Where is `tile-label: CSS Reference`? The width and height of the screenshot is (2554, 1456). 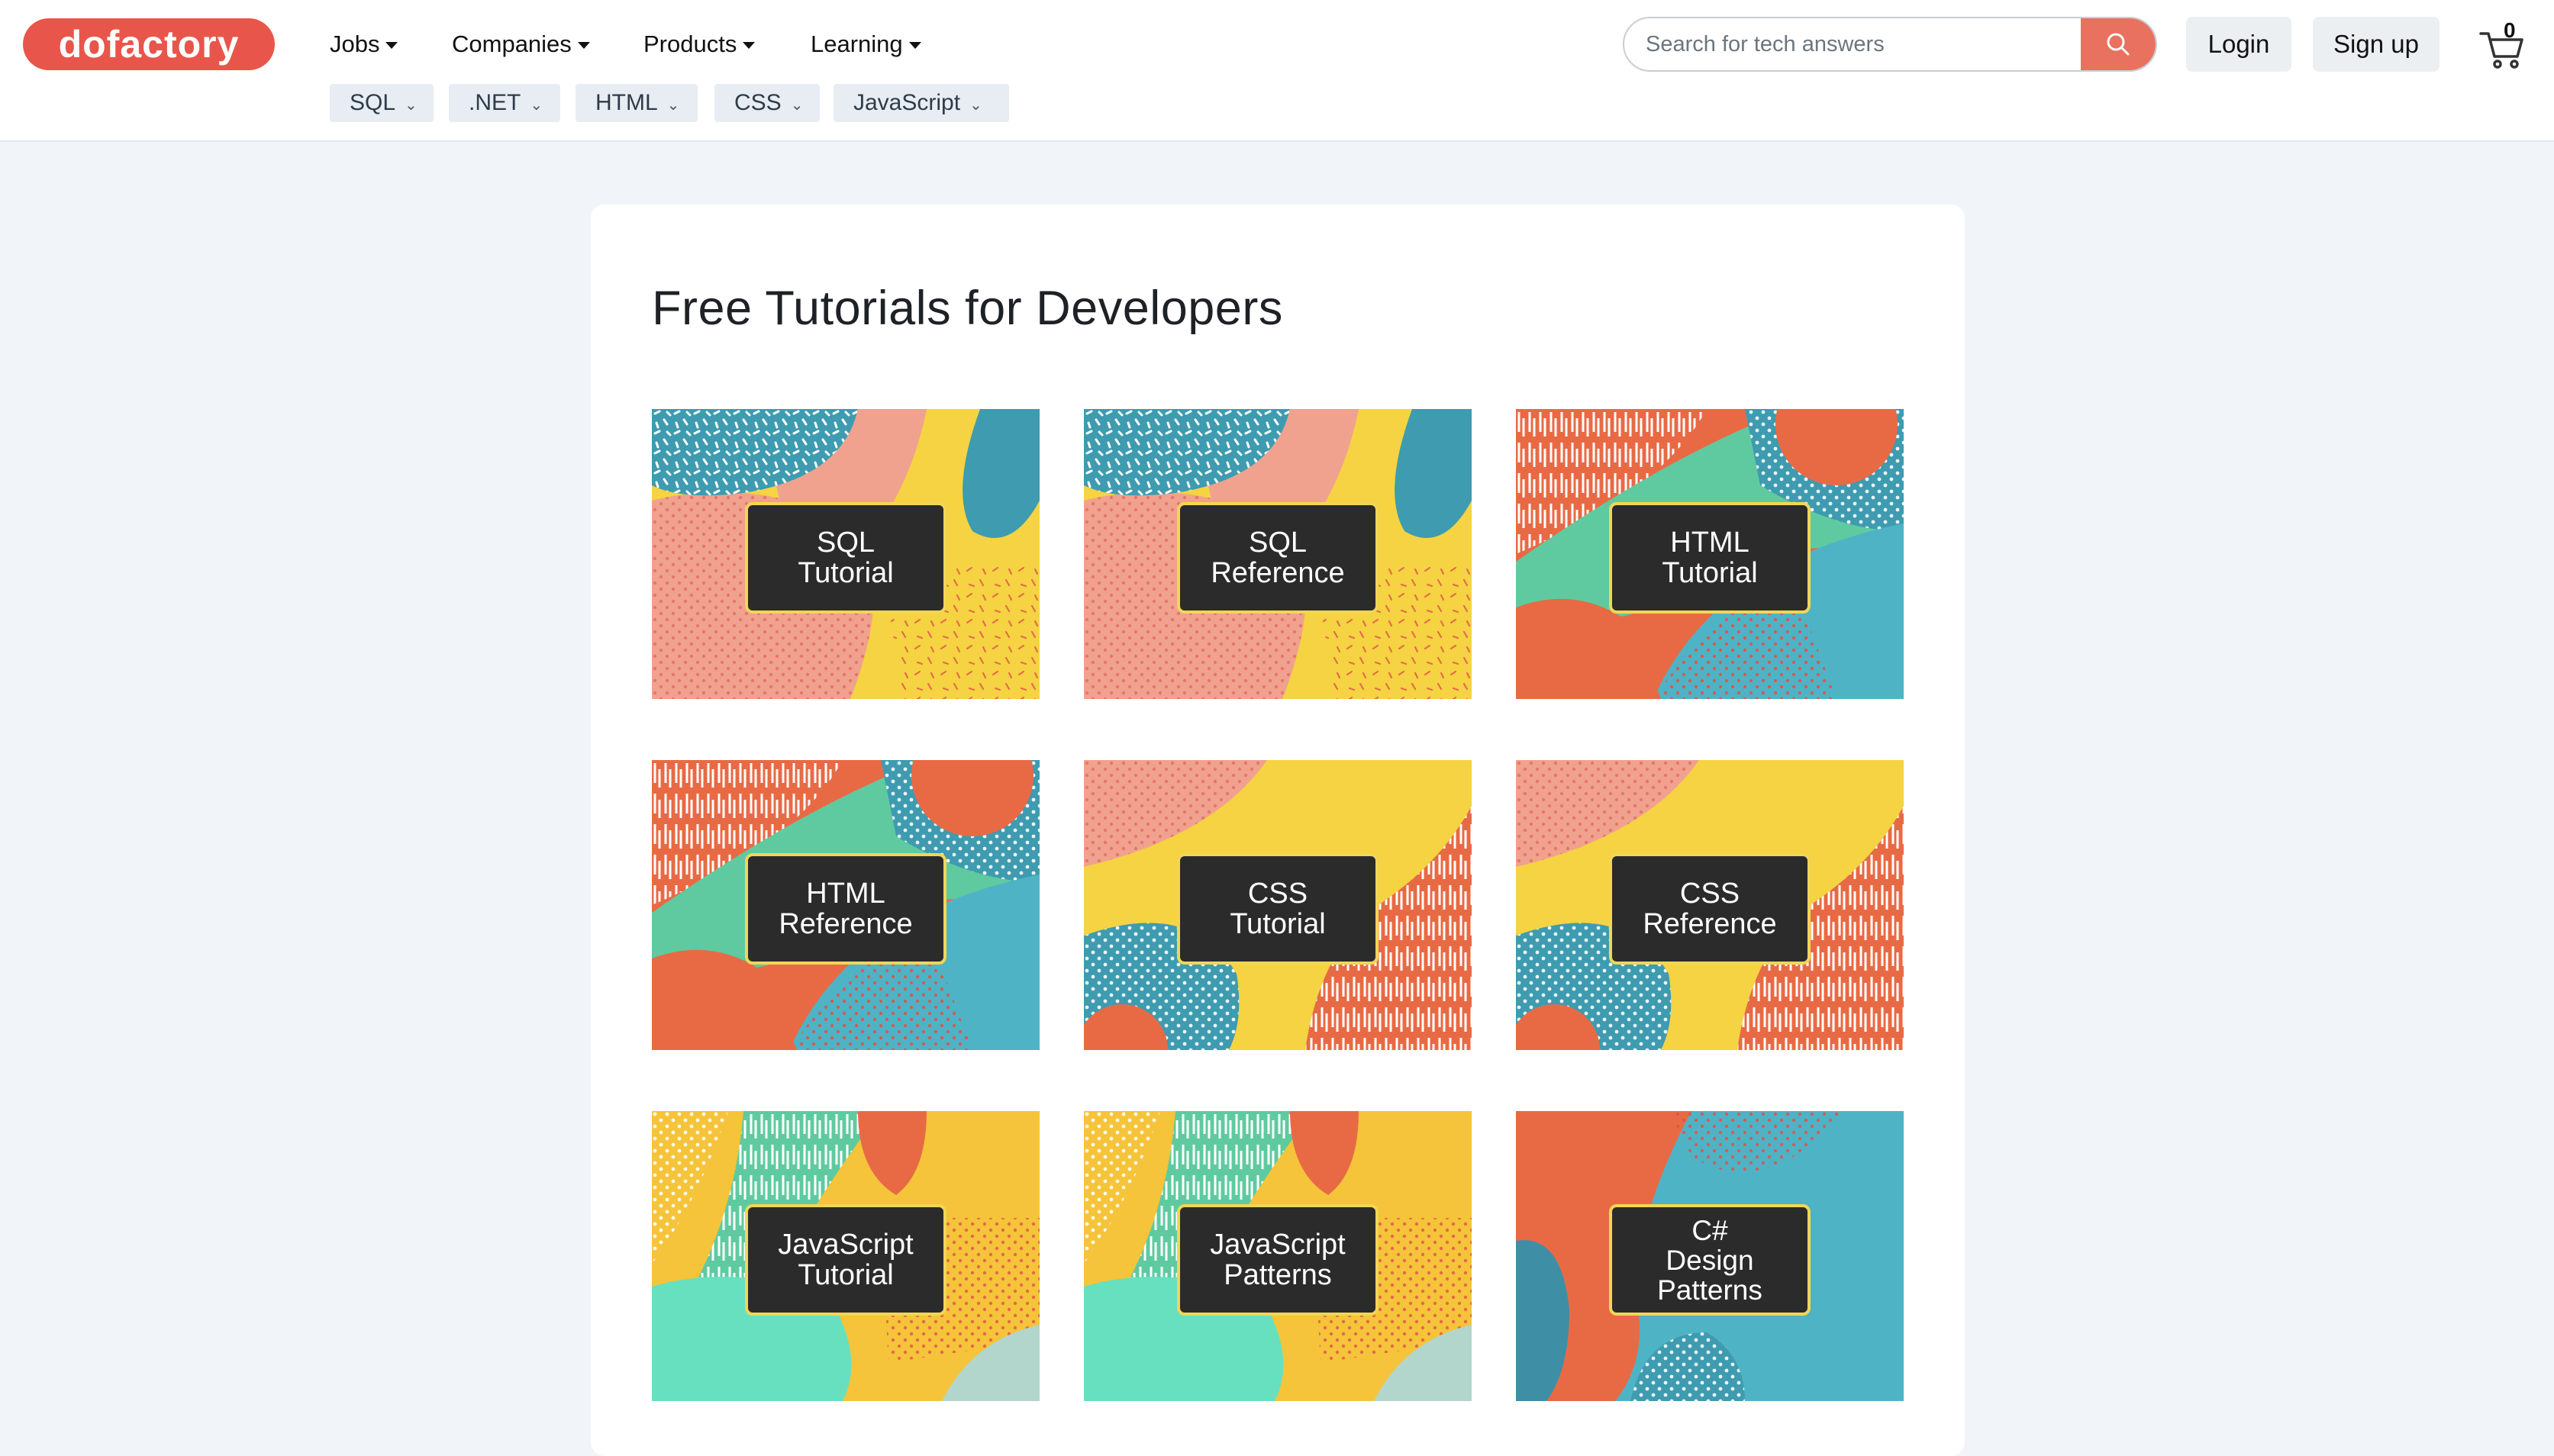
tile-label: CSS Reference is located at coordinates (1710, 909).